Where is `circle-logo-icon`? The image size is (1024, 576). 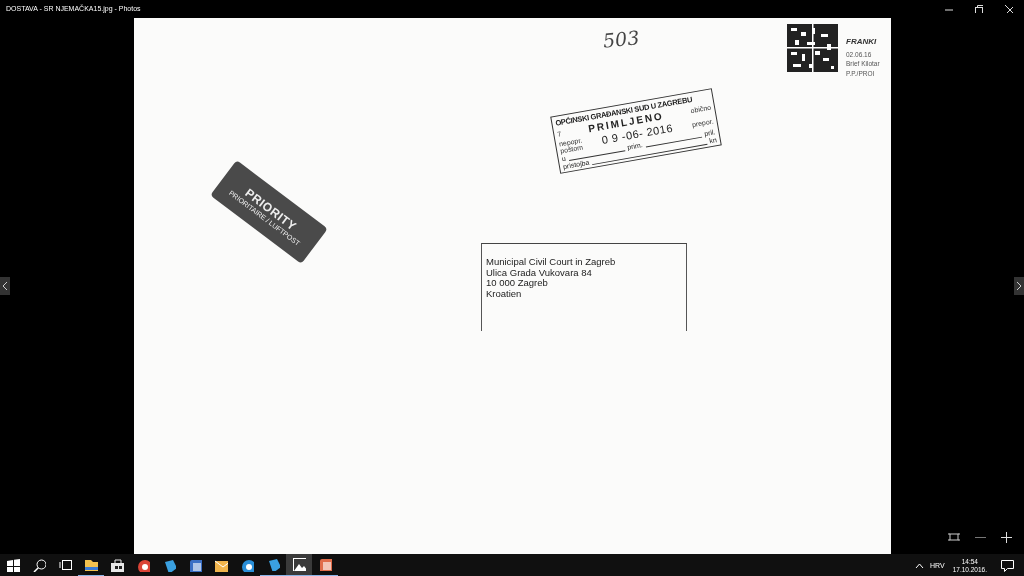 circle-logo-icon is located at coordinates (143, 565).